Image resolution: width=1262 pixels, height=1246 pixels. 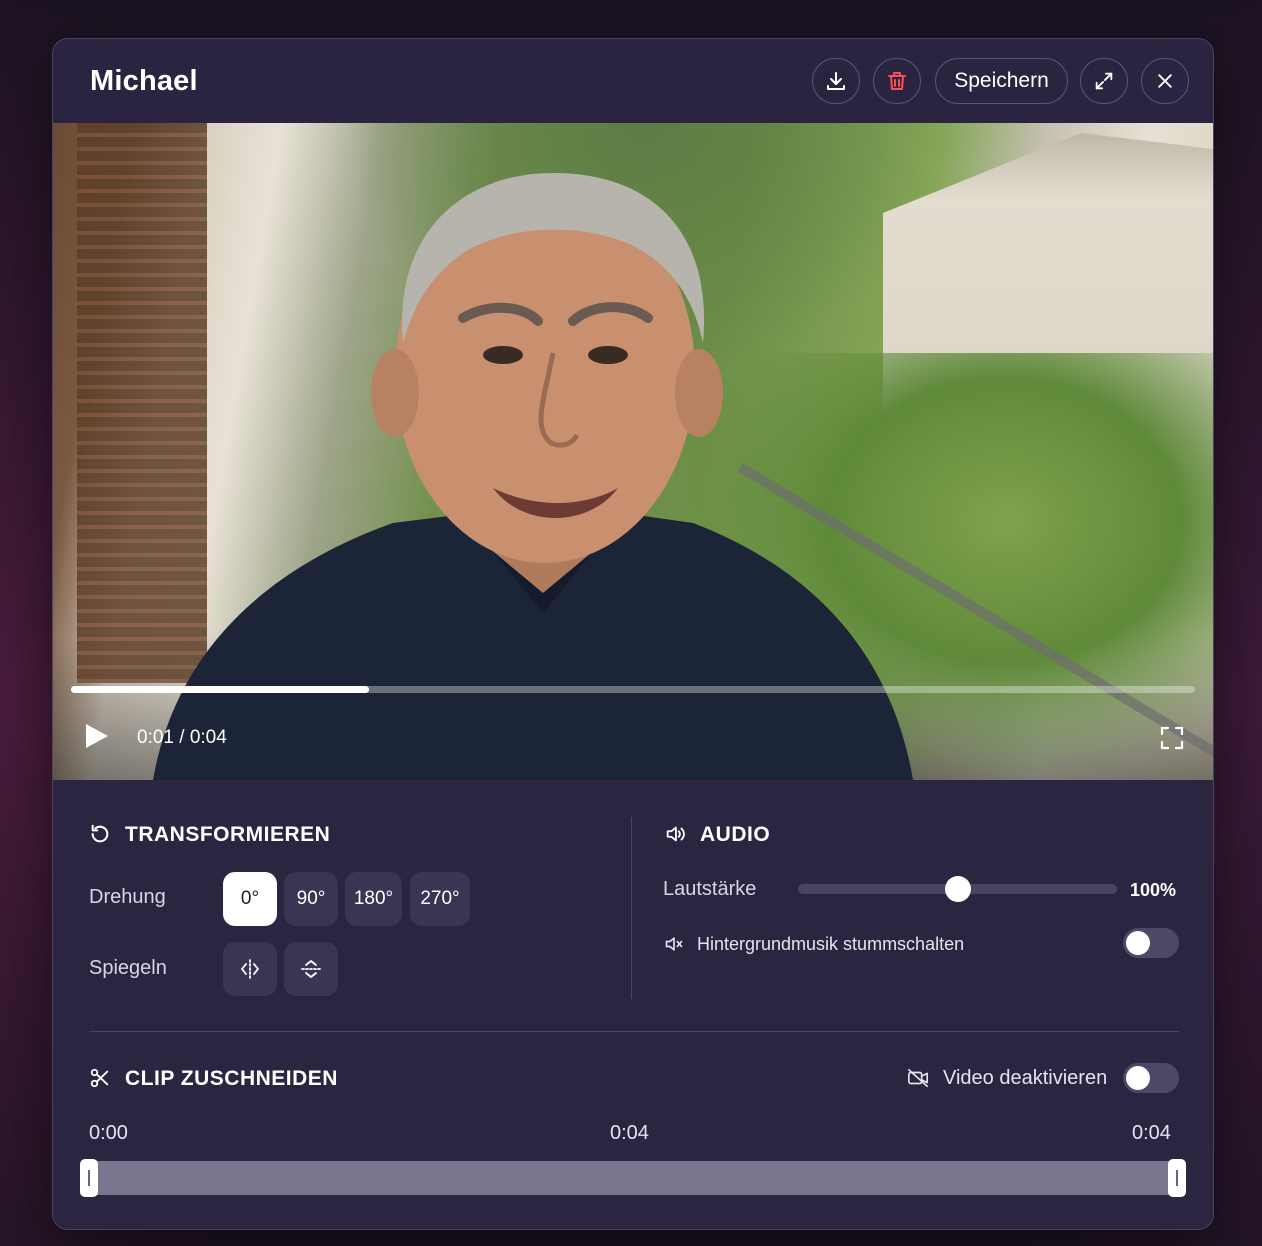 What do you see at coordinates (220, 689) in the screenshot?
I see `playback-progress-fill` at bounding box center [220, 689].